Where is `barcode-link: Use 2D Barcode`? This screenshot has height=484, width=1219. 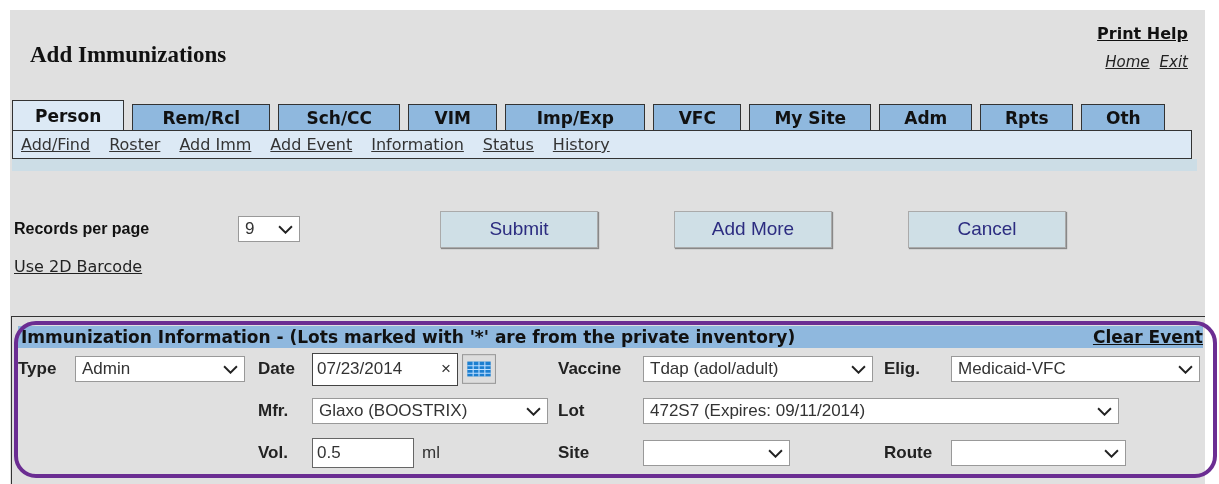 barcode-link: Use 2D Barcode is located at coordinates (78, 266).